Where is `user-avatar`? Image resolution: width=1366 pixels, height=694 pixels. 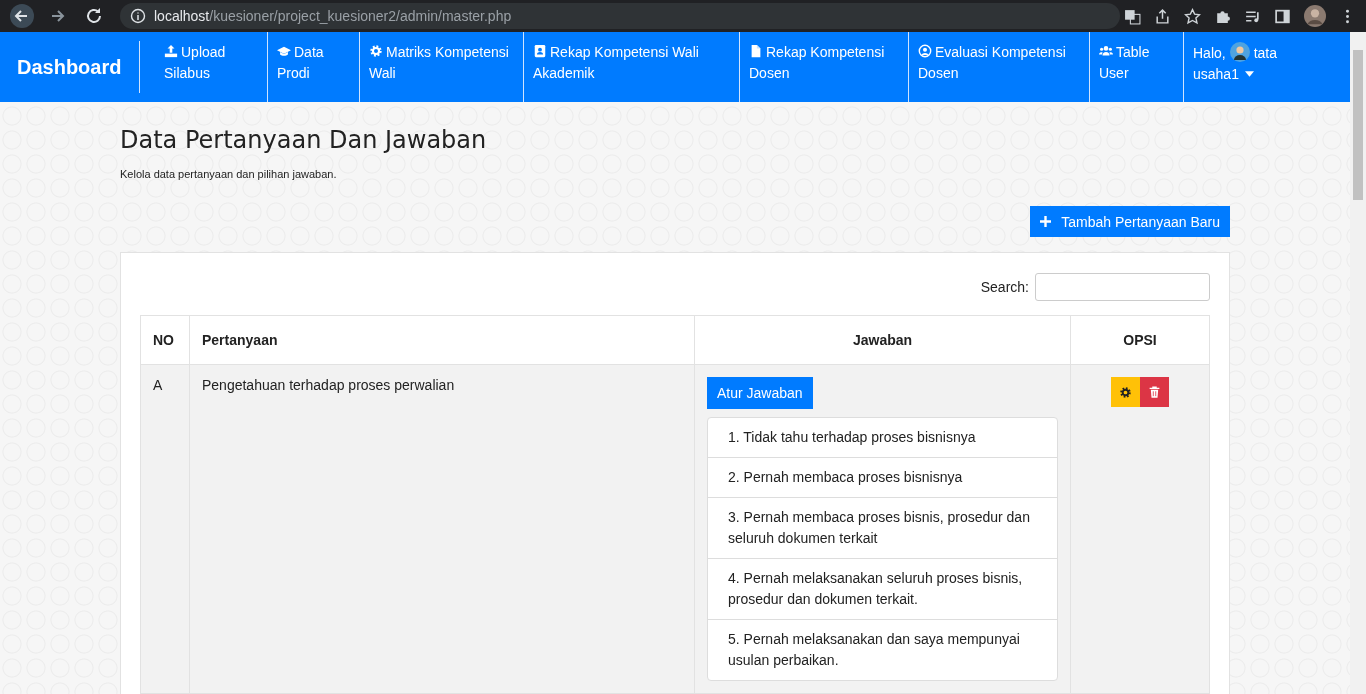
user-avatar is located at coordinates (1239, 52).